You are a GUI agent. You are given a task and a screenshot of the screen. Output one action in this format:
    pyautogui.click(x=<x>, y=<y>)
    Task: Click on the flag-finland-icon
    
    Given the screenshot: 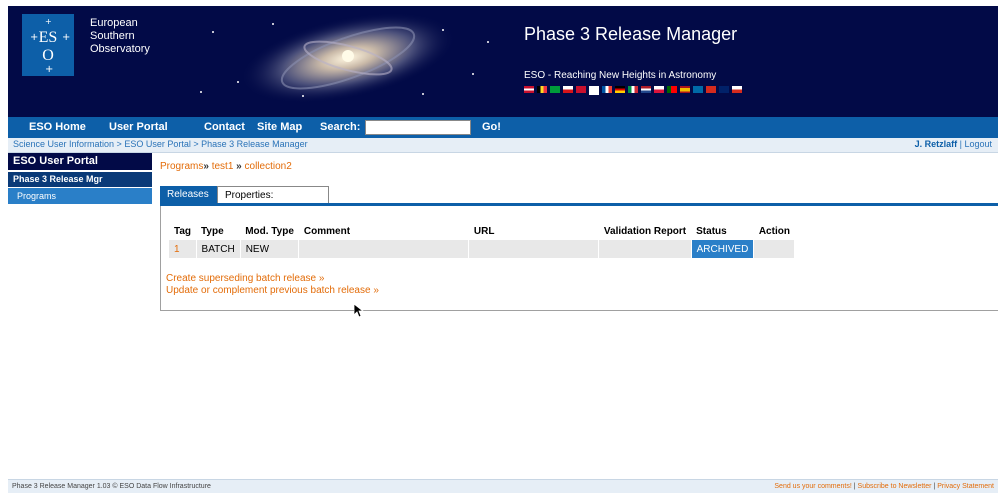 What is the action you would take?
    pyautogui.click(x=594, y=90)
    